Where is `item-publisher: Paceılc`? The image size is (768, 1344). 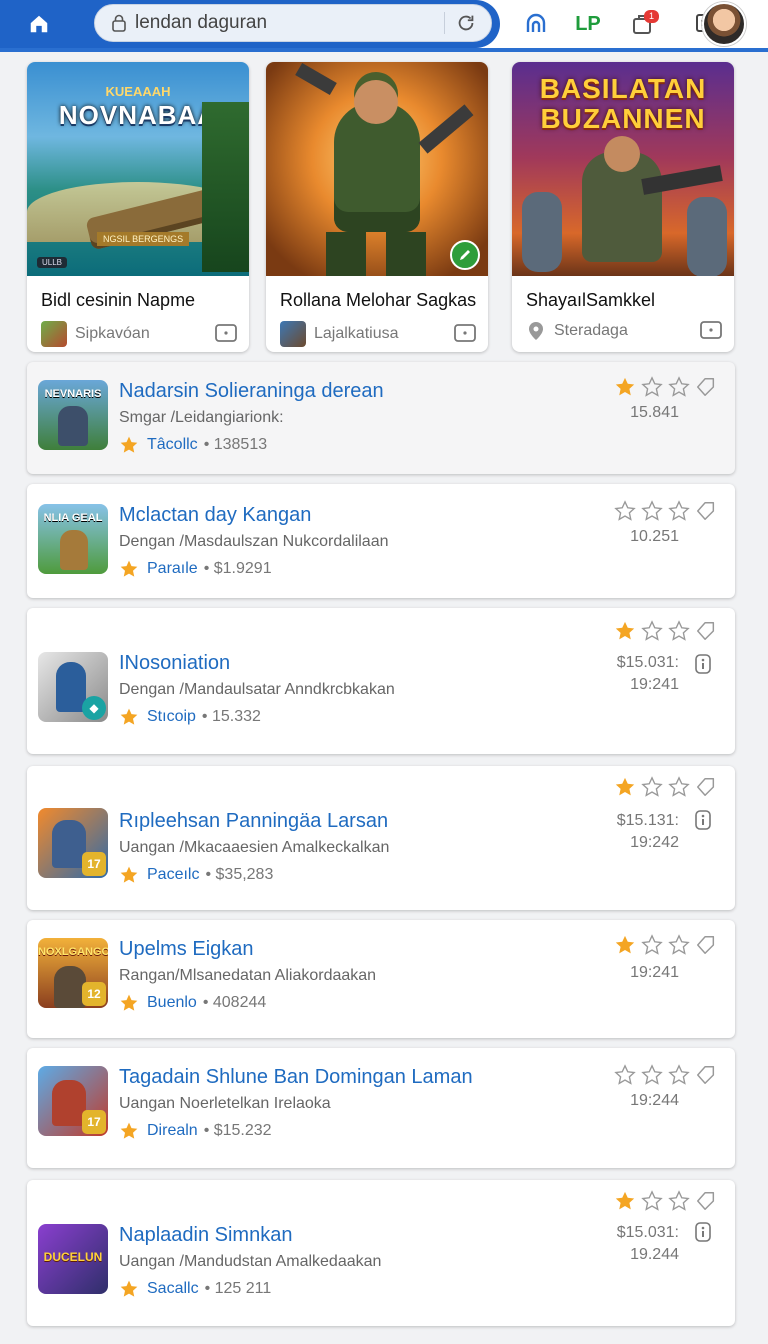 item-publisher: Paceılc is located at coordinates (173, 875).